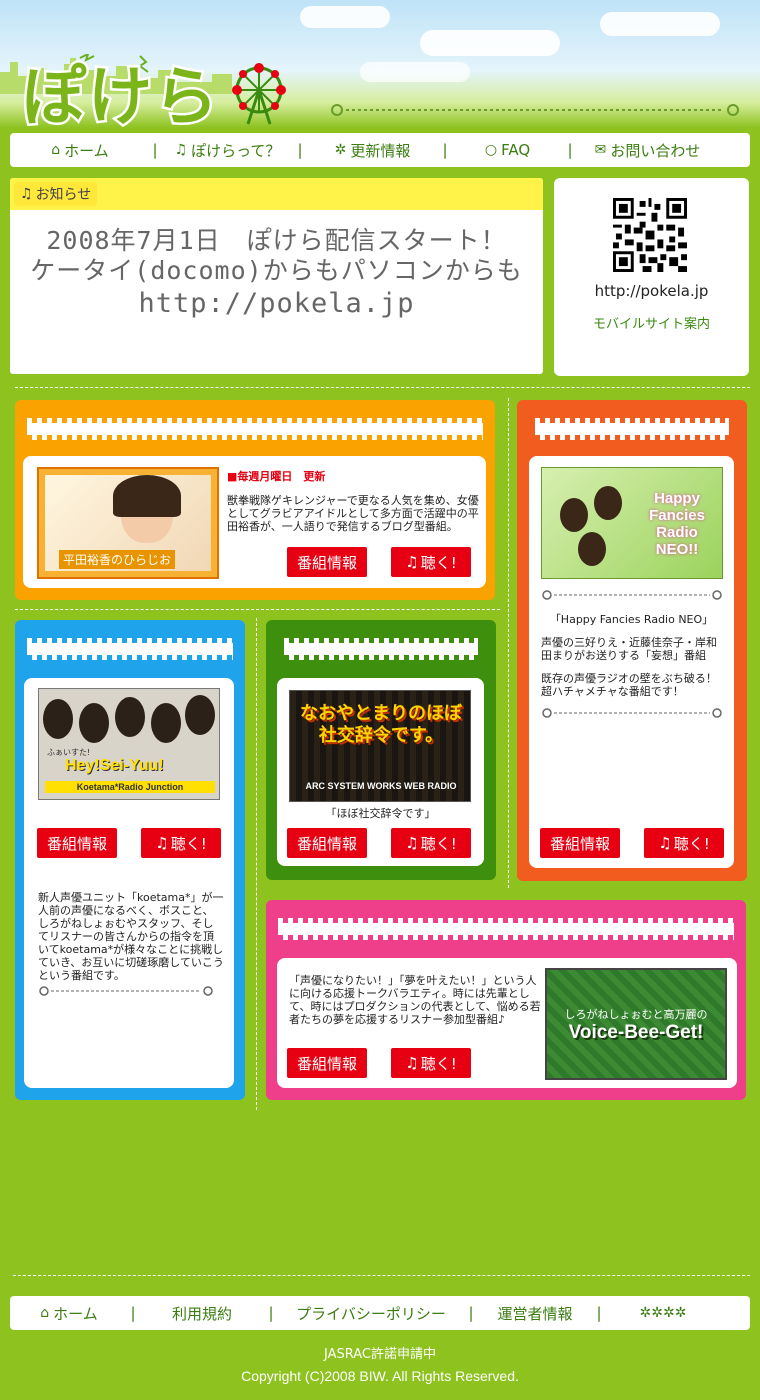 The height and width of the screenshot is (1400, 760). I want to click on footer-terms: 利用規約, so click(202, 1313).